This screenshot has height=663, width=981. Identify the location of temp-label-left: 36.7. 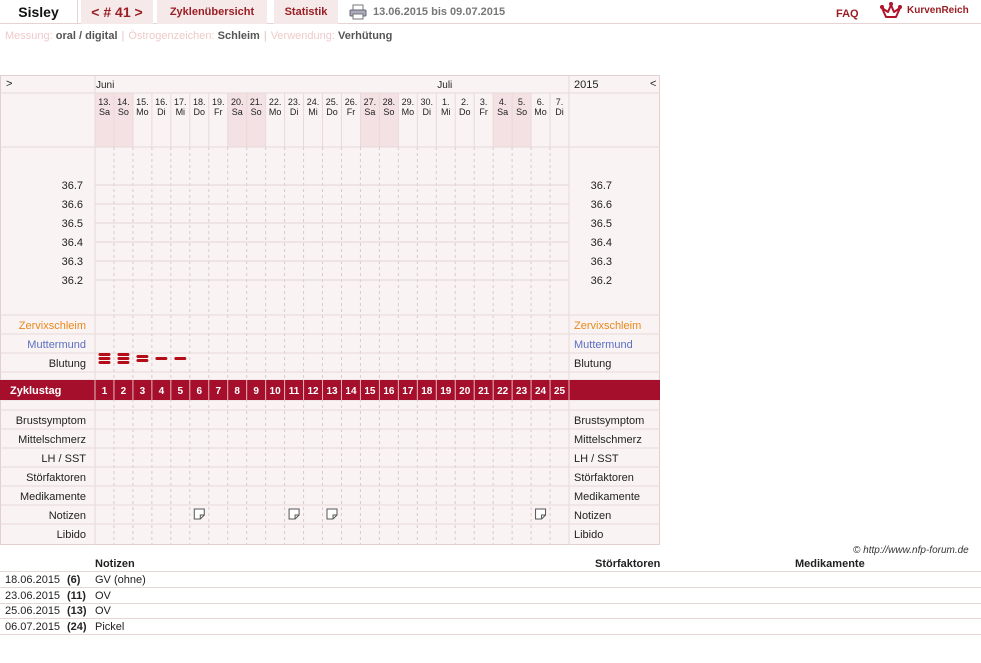
(72, 186).